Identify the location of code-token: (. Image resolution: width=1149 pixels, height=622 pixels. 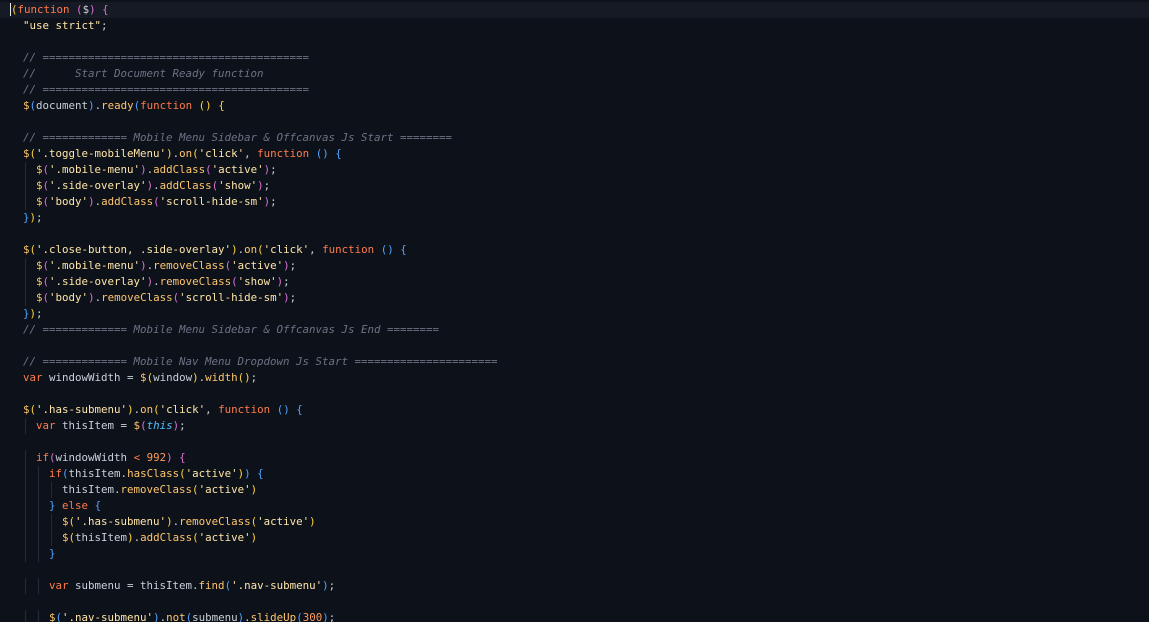
(14, 9).